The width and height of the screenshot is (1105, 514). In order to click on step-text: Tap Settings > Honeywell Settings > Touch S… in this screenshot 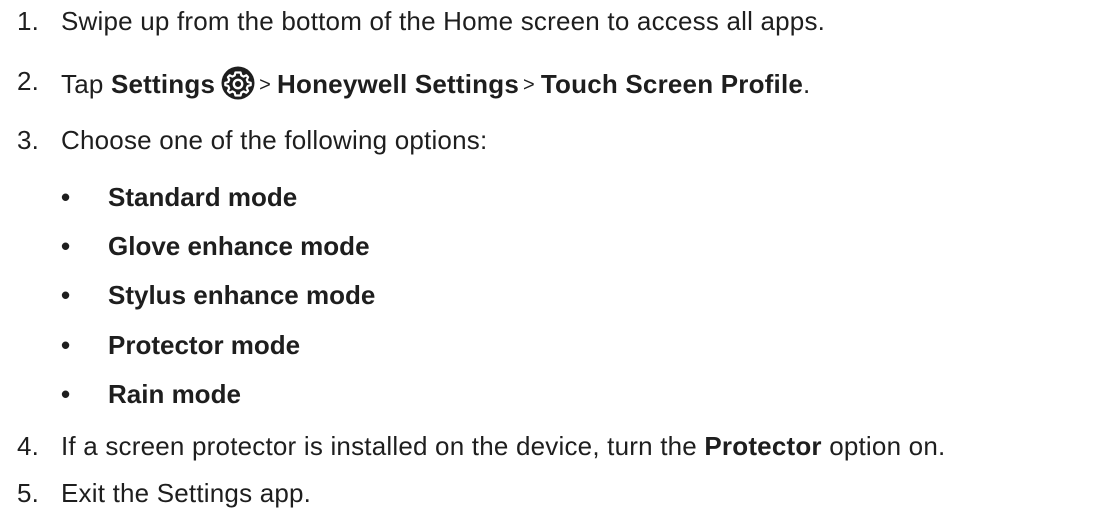, I will do `click(435, 84)`.